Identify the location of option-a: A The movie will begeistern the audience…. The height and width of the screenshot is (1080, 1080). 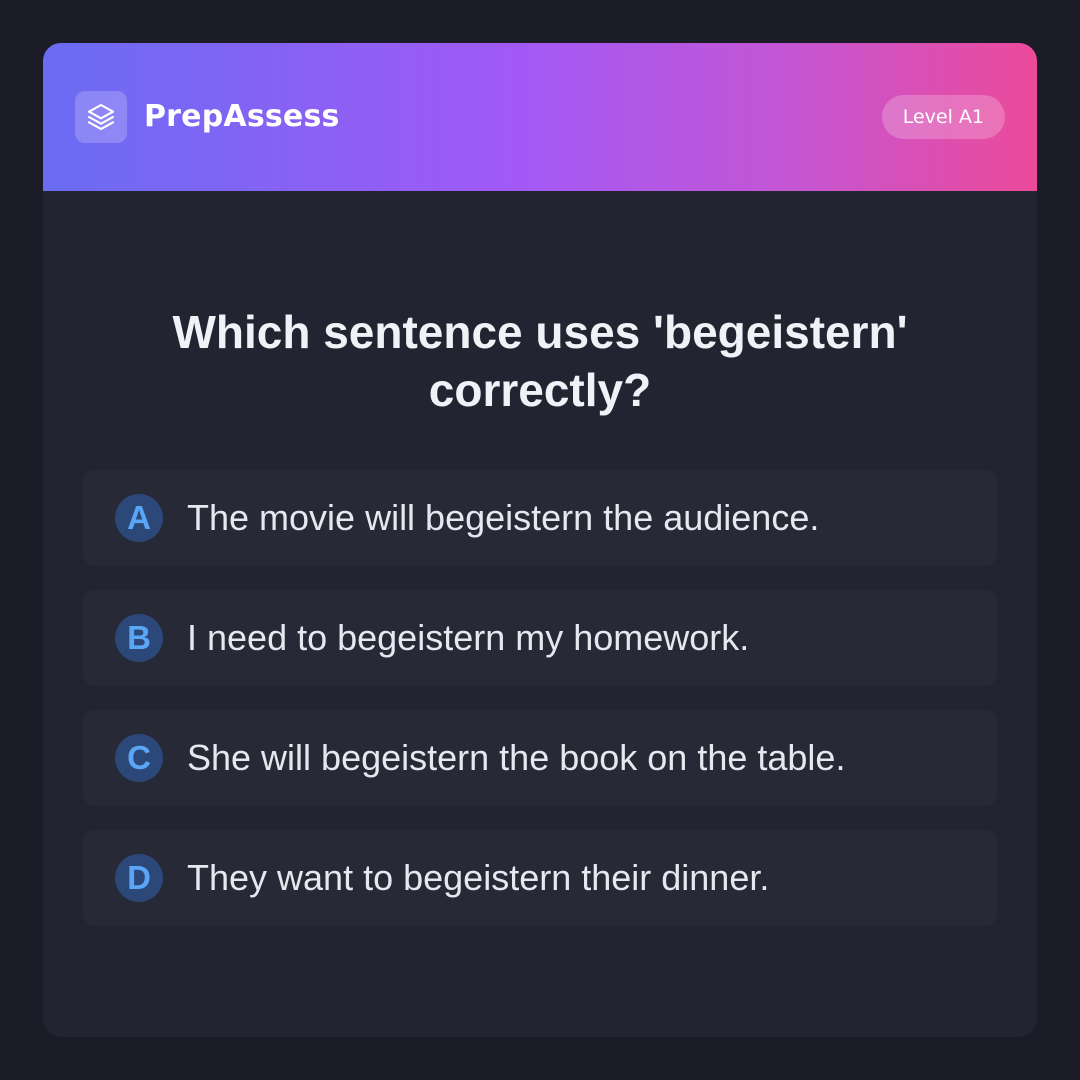
(540, 518).